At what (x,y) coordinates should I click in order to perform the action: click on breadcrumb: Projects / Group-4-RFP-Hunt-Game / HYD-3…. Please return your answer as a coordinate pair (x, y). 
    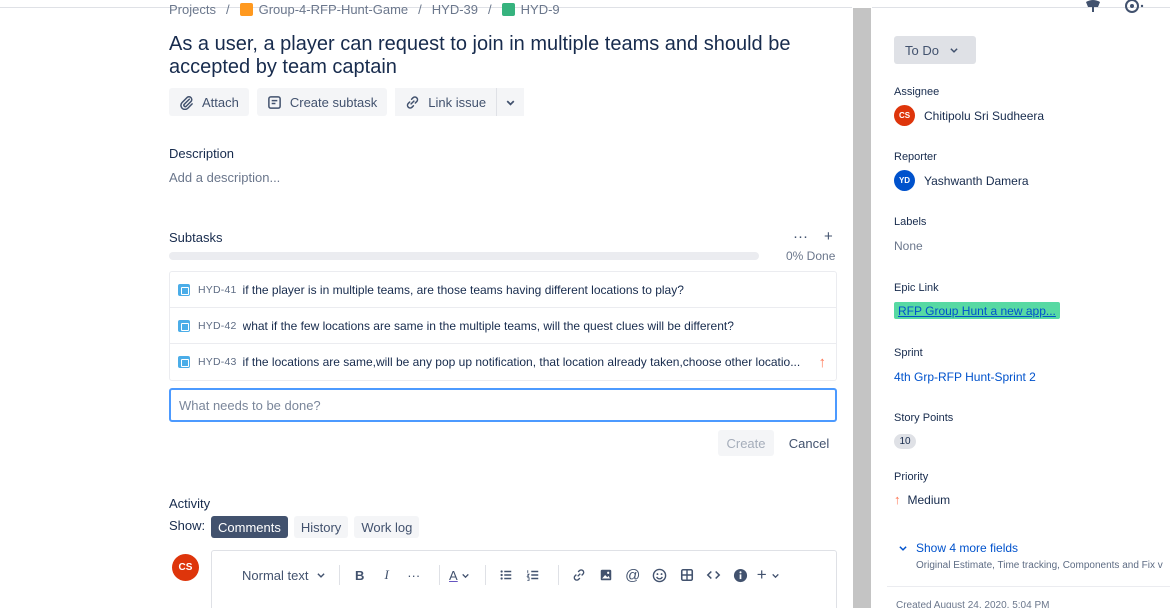
    Looking at the image, I should click on (364, 9).